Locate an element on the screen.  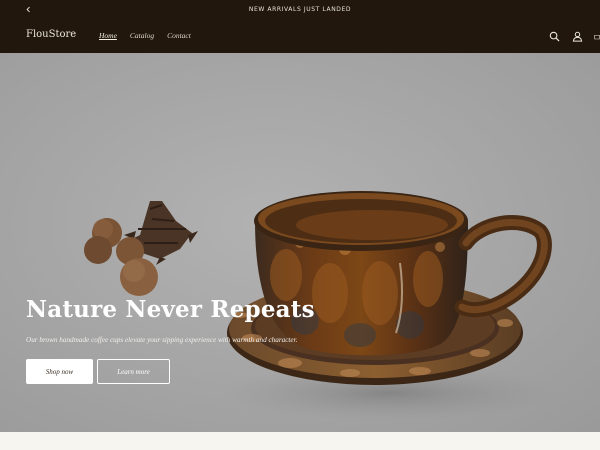
nav-item-home: Home is located at coordinates (108, 35).